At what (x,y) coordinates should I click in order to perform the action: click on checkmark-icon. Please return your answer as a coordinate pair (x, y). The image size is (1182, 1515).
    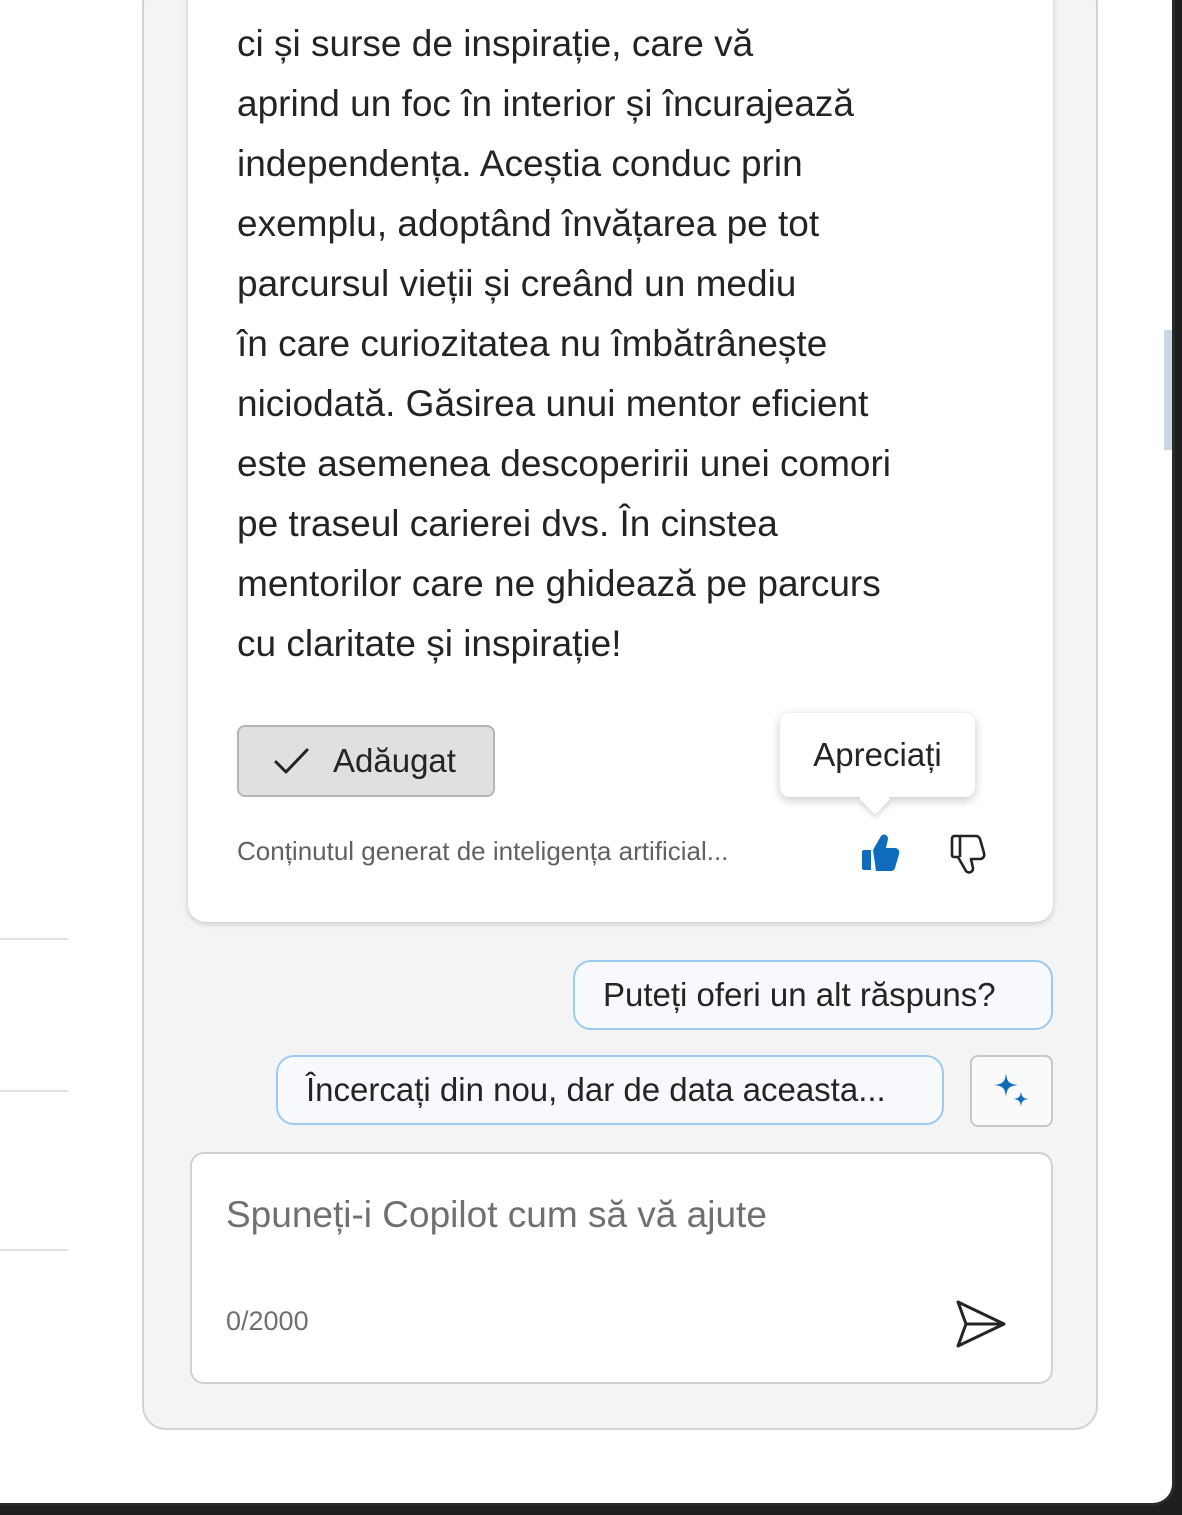
    Looking at the image, I should click on (291, 761).